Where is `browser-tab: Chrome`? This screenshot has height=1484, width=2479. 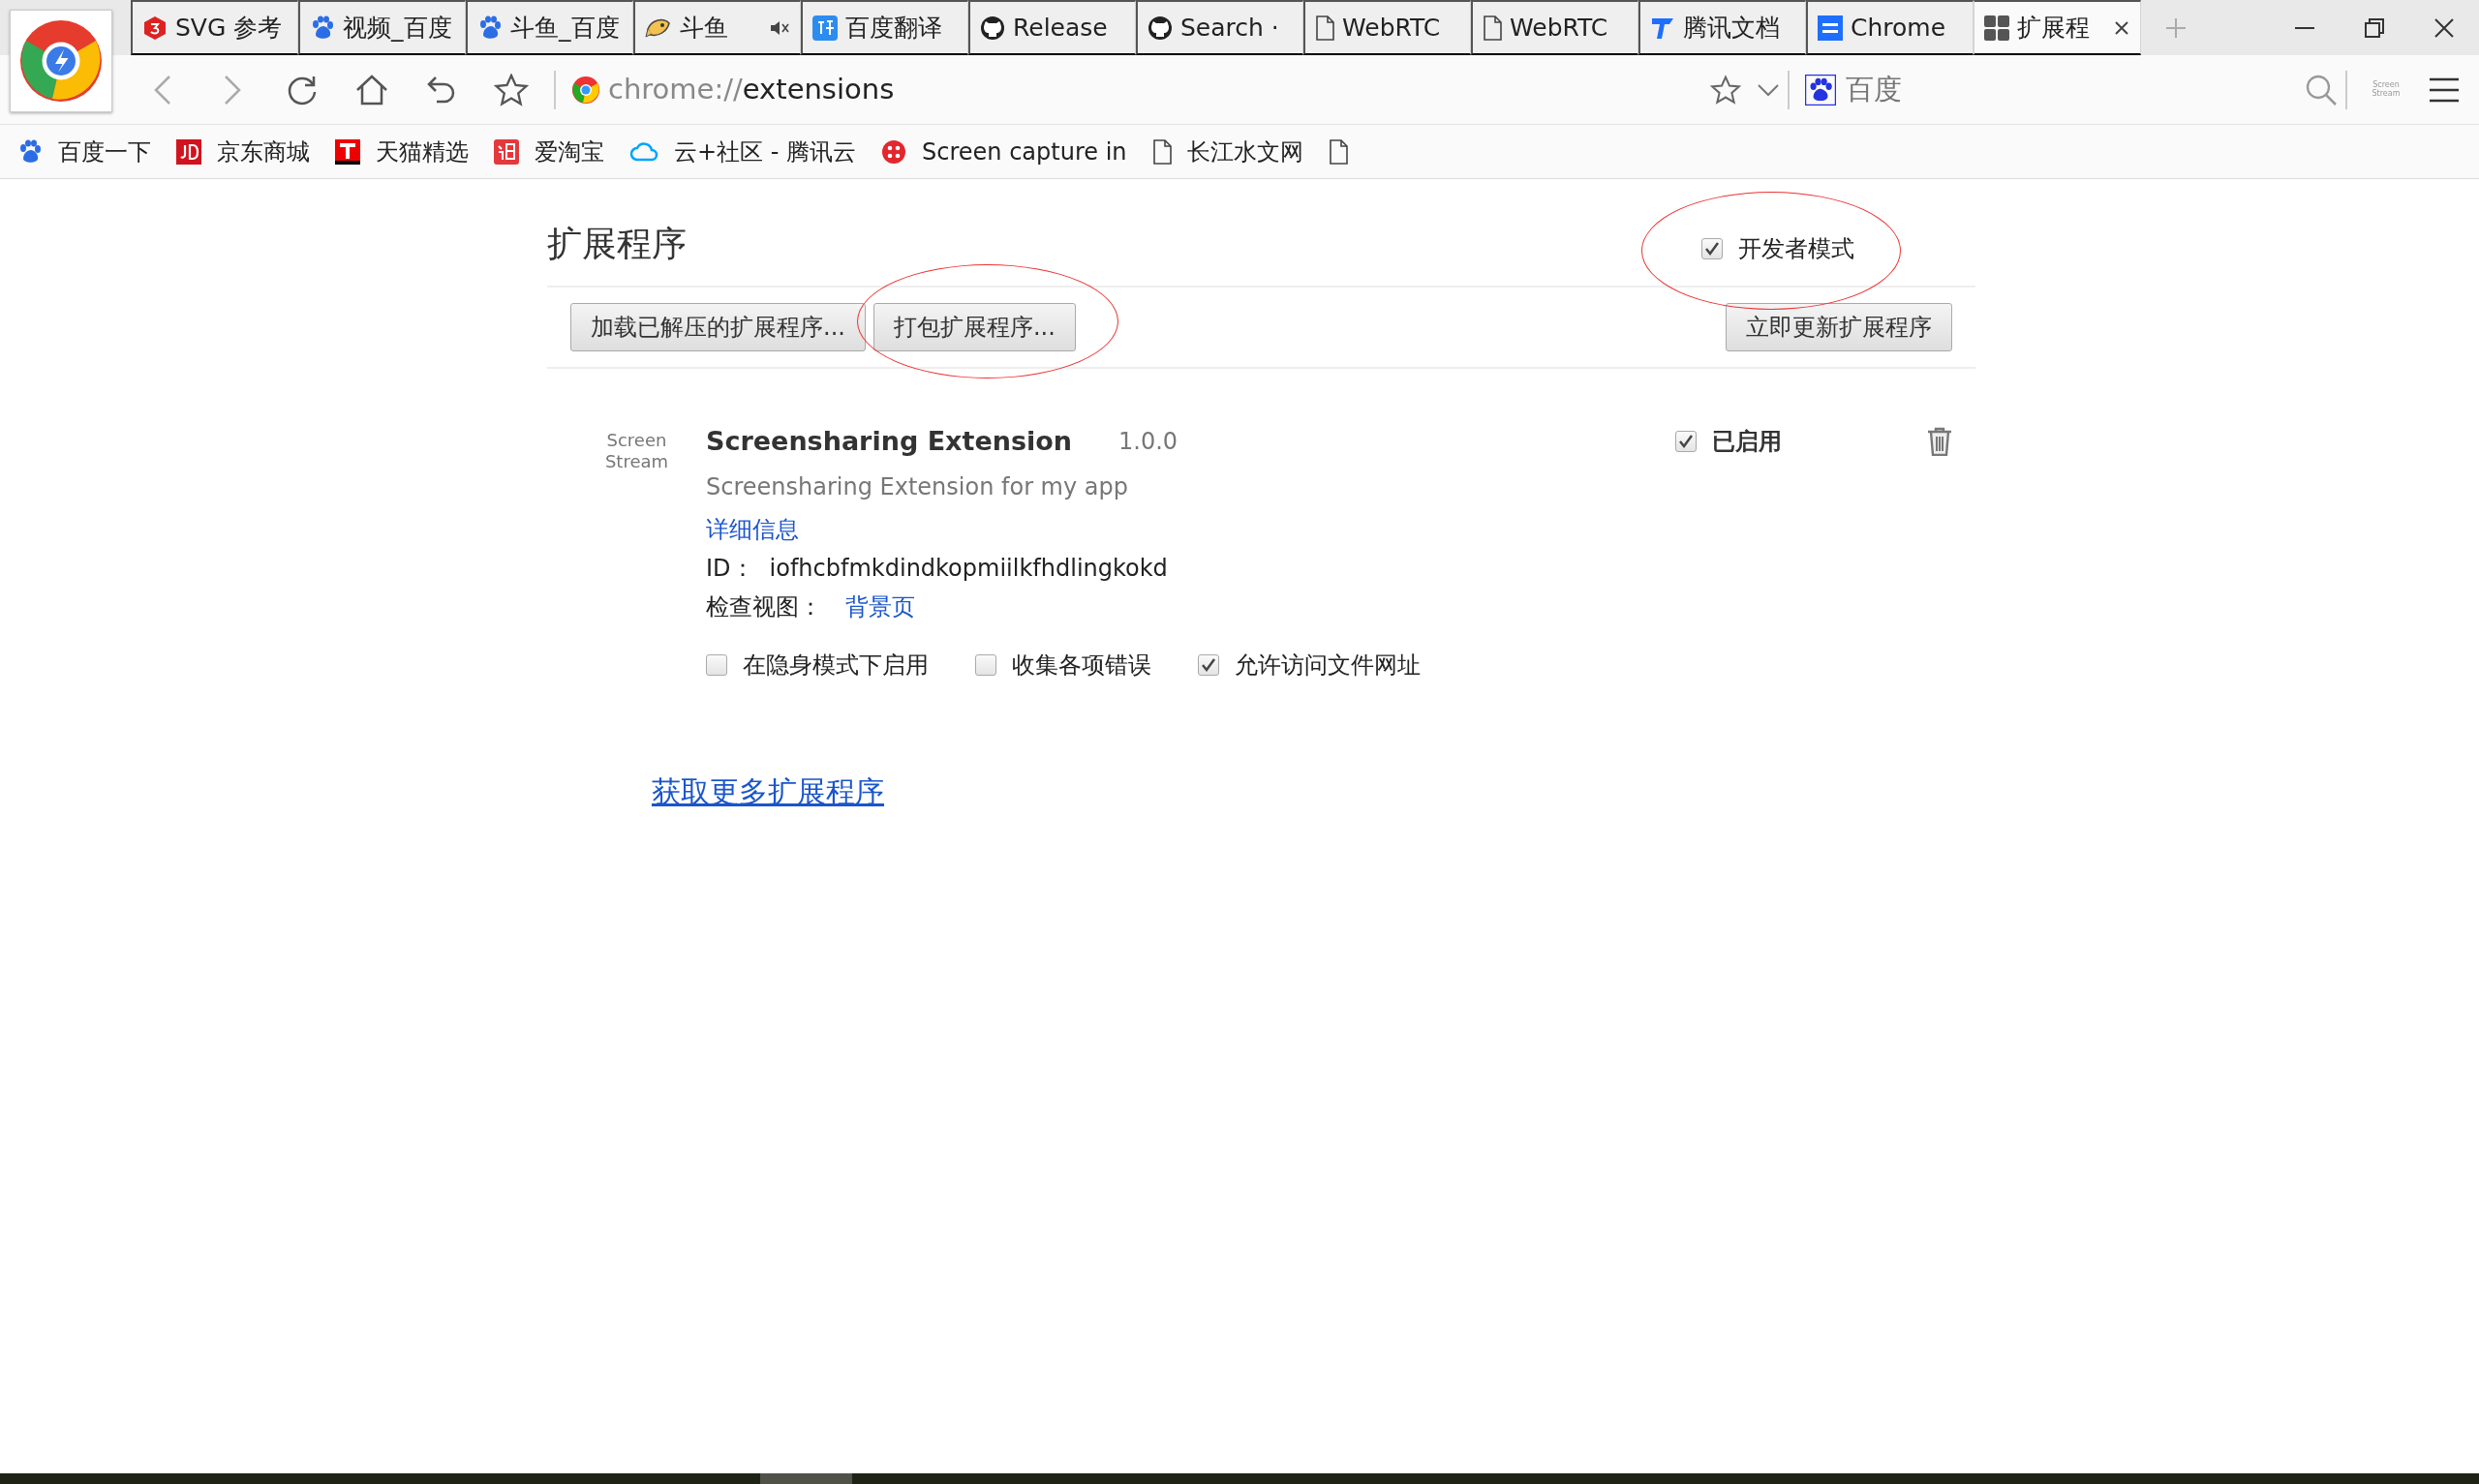 browser-tab: Chrome is located at coordinates (1890, 27).